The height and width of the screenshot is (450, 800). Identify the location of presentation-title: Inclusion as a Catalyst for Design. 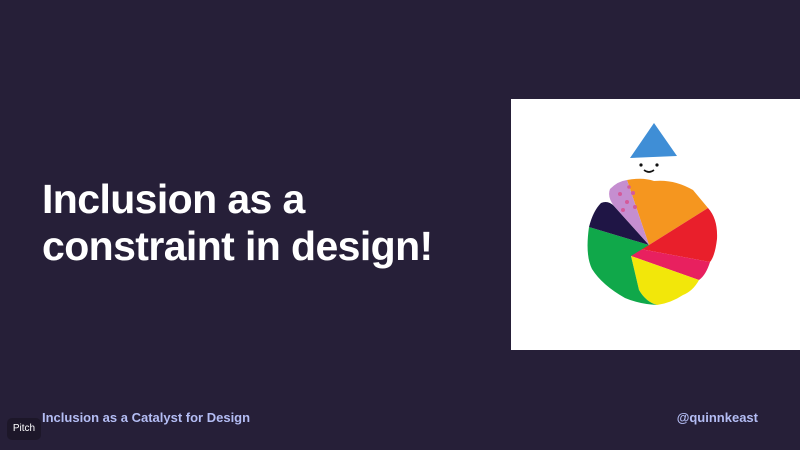
(146, 417).